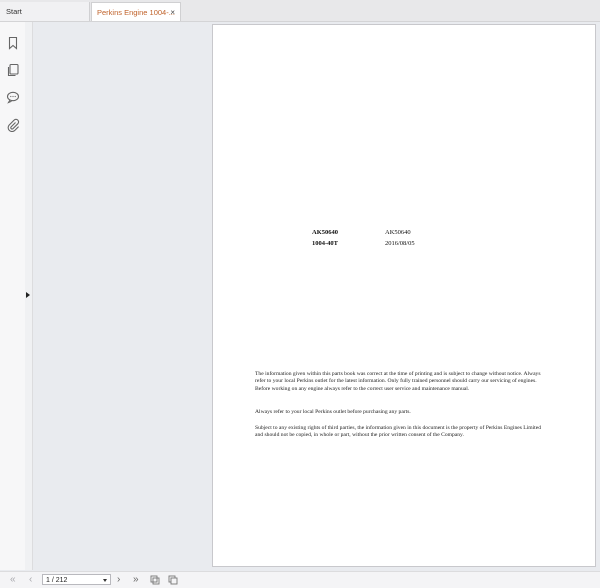  I want to click on sidebar-expander, so click(29, 296).